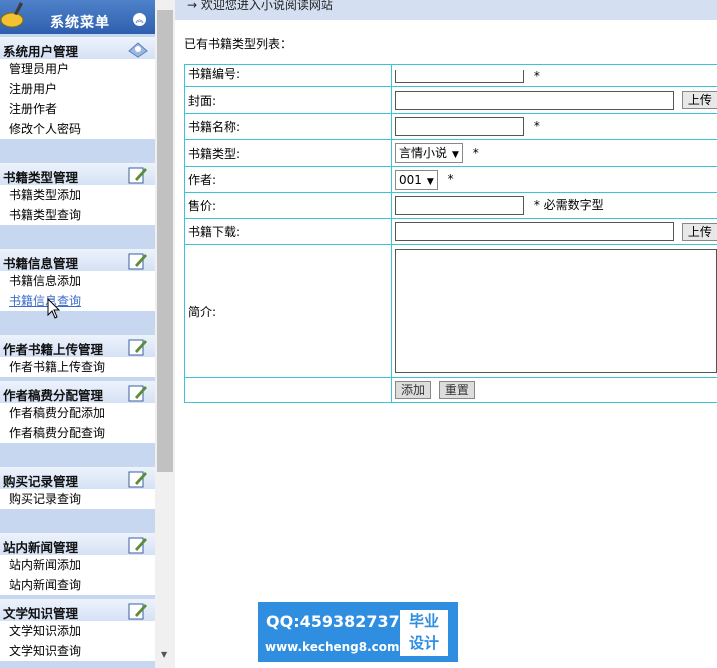 The width and height of the screenshot is (717, 668). Describe the element at coordinates (423, 643) in the screenshot. I see `badge-line-2: 设计` at that location.